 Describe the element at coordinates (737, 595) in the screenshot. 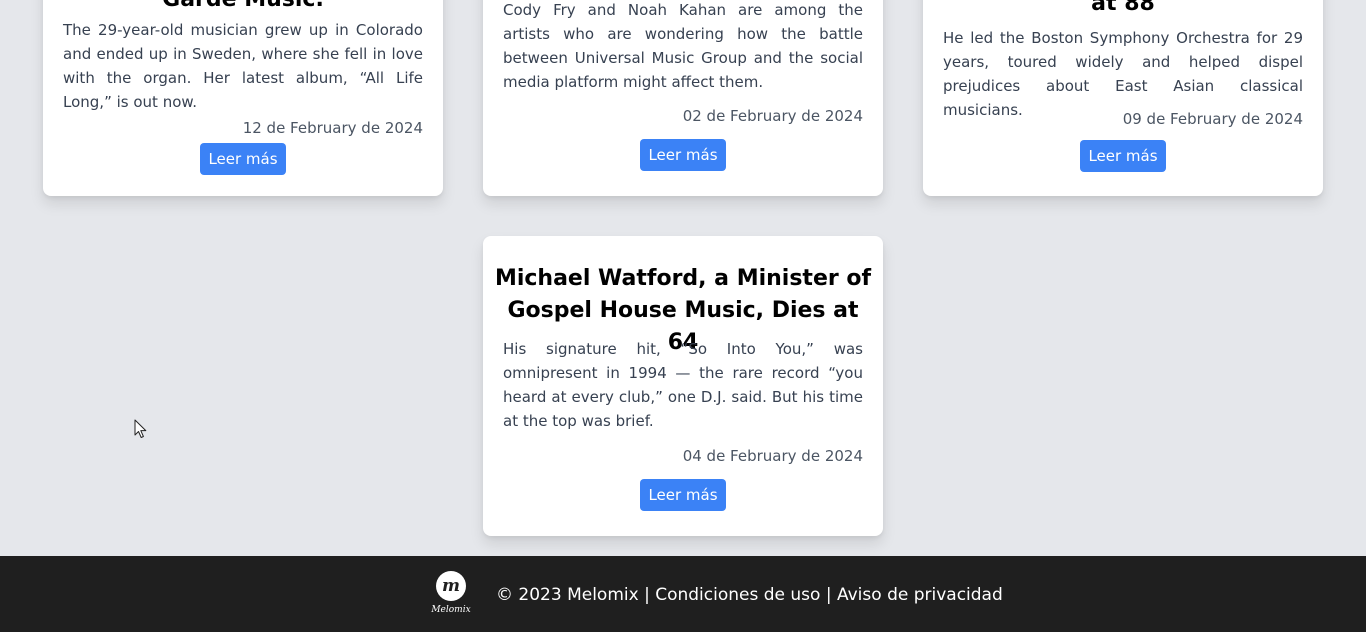

I see `terms-link: Condiciones de uso` at that location.